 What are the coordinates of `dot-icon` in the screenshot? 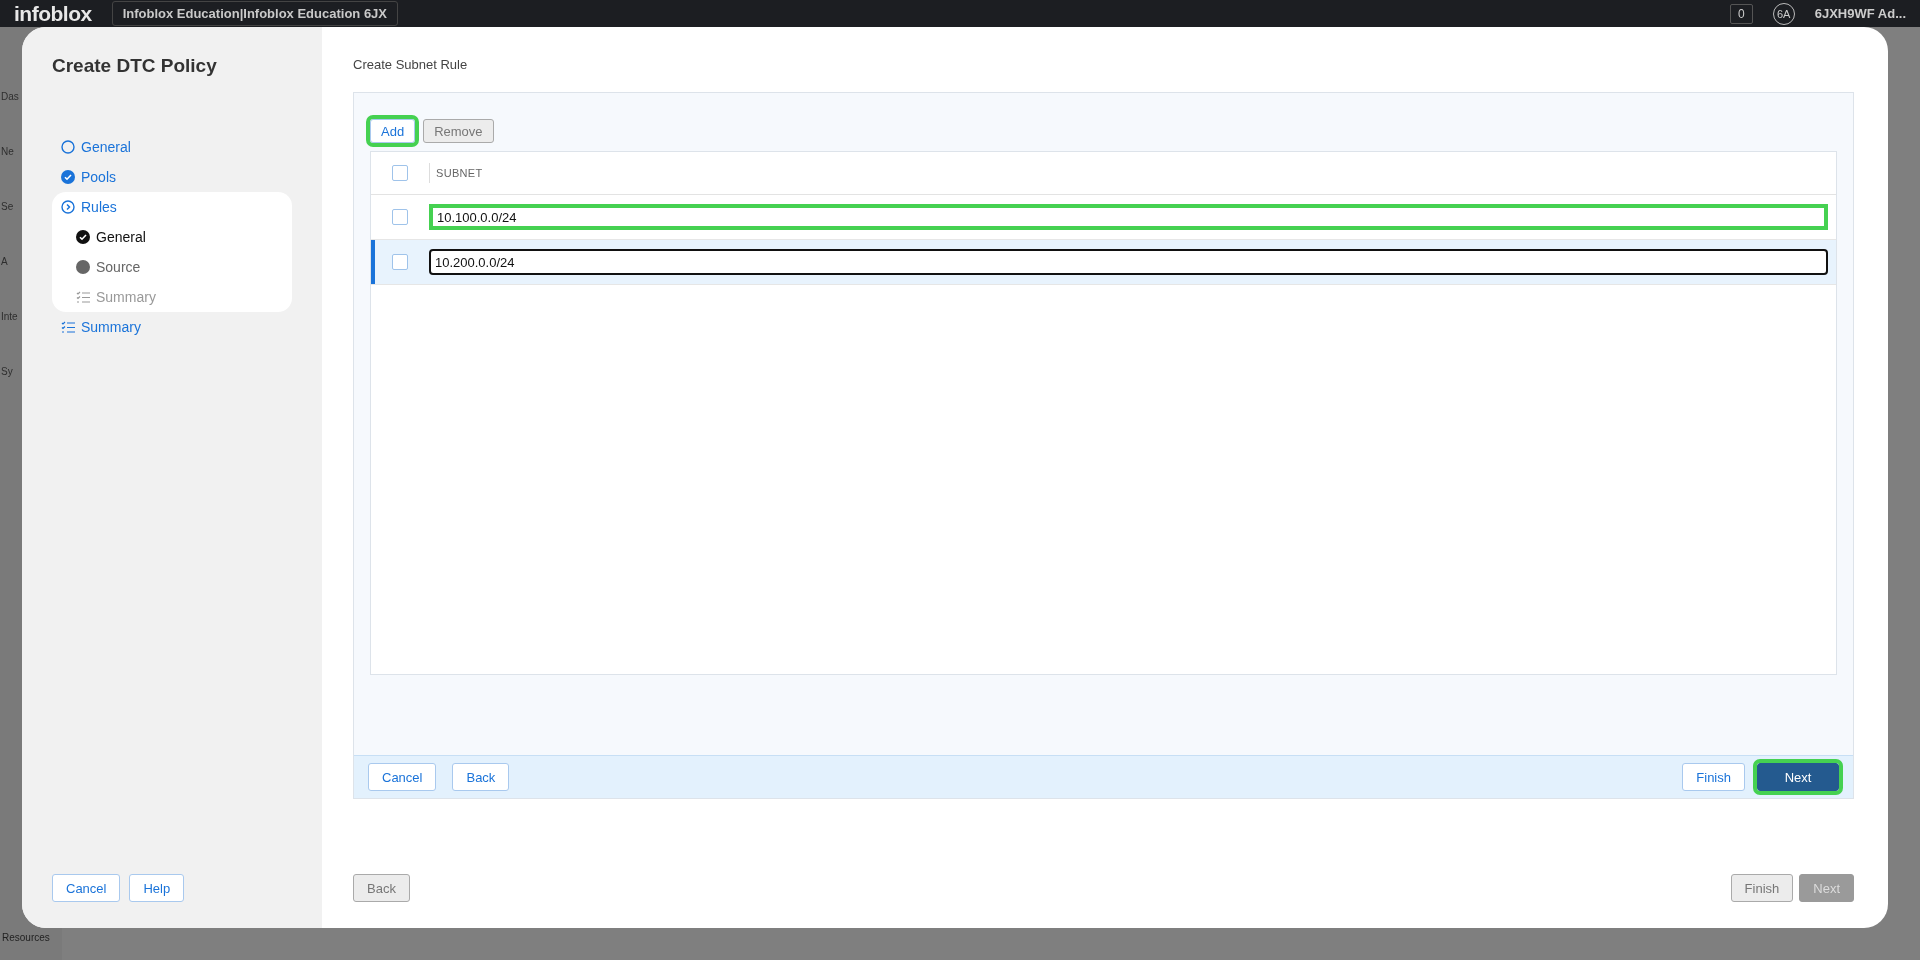 It's located at (83, 267).